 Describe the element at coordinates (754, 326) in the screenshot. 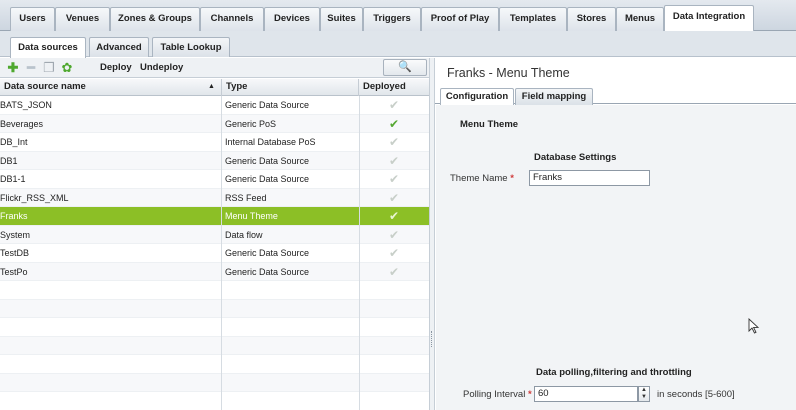

I see `mouse-cursor-icon` at that location.